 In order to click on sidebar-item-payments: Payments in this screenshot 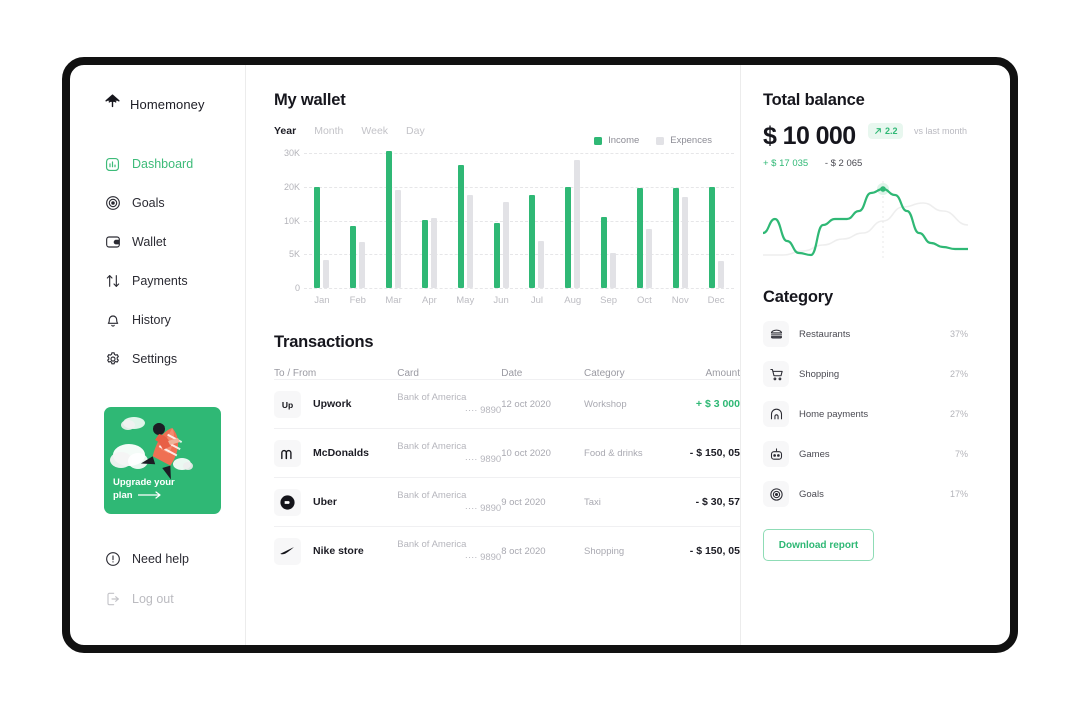, I will do `click(157, 281)`.